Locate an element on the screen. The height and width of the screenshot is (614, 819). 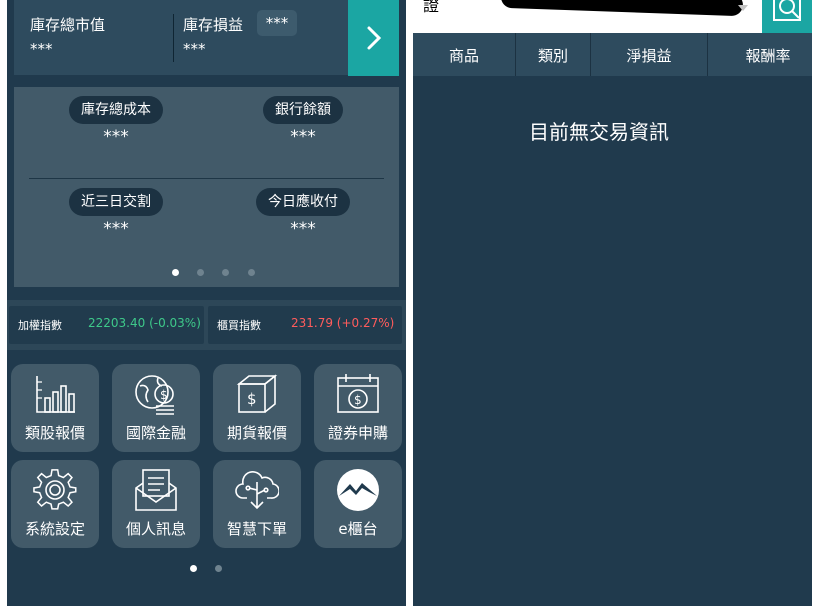
menu-system-settings: 系統設定 is located at coordinates (55, 504).